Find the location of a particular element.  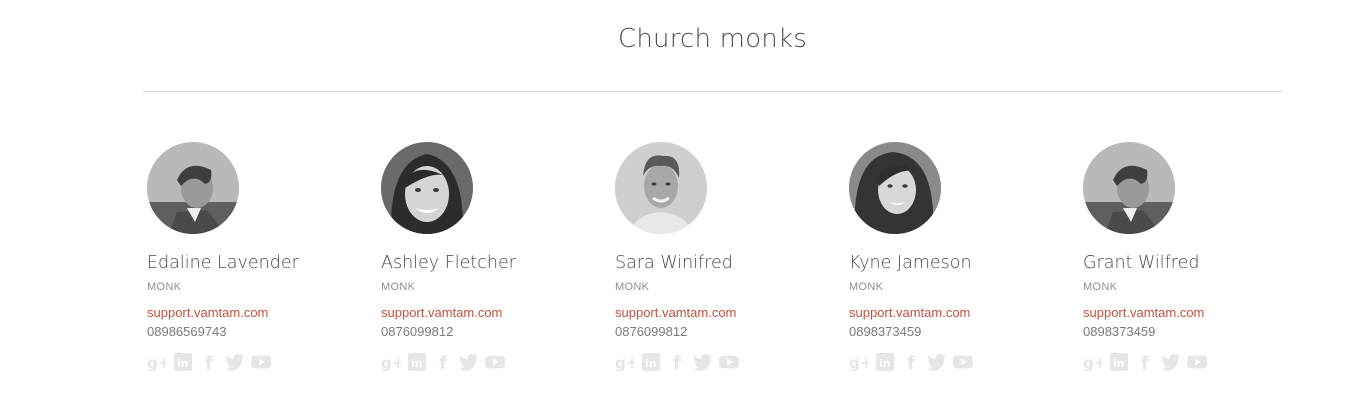

member-name: Kyne Jameson is located at coordinates (910, 263).